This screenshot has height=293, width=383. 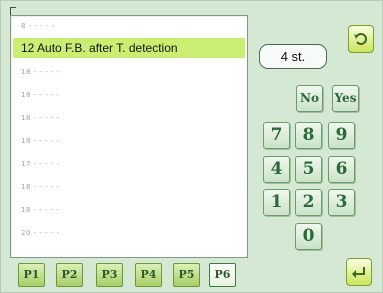 What do you see at coordinates (129, 26) in the screenshot?
I see `list-item: 8 - - - - -` at bounding box center [129, 26].